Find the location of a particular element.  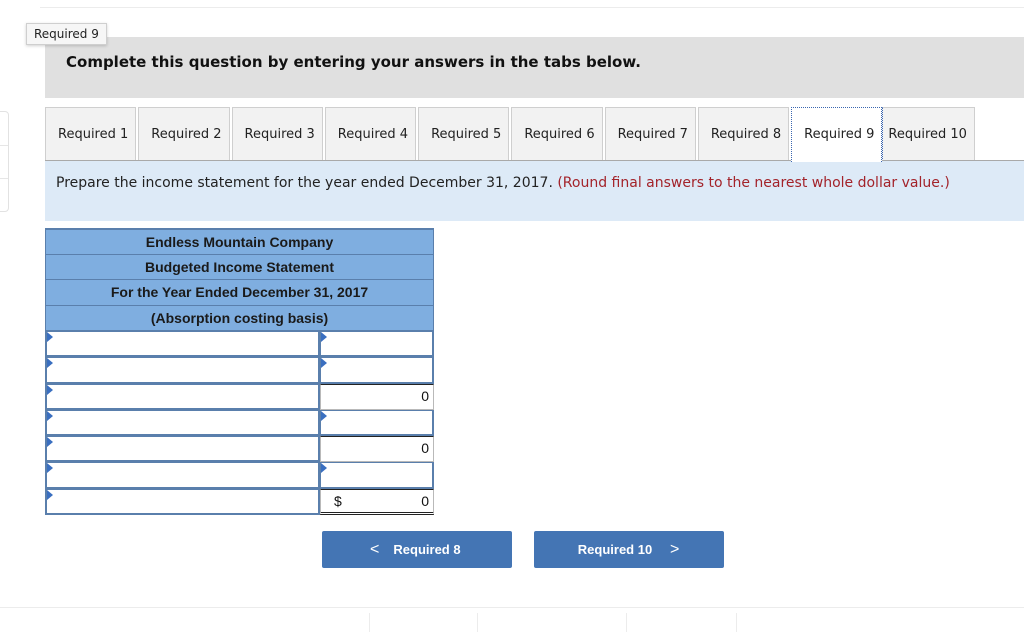

chevron-right-icon: > is located at coordinates (675, 549).